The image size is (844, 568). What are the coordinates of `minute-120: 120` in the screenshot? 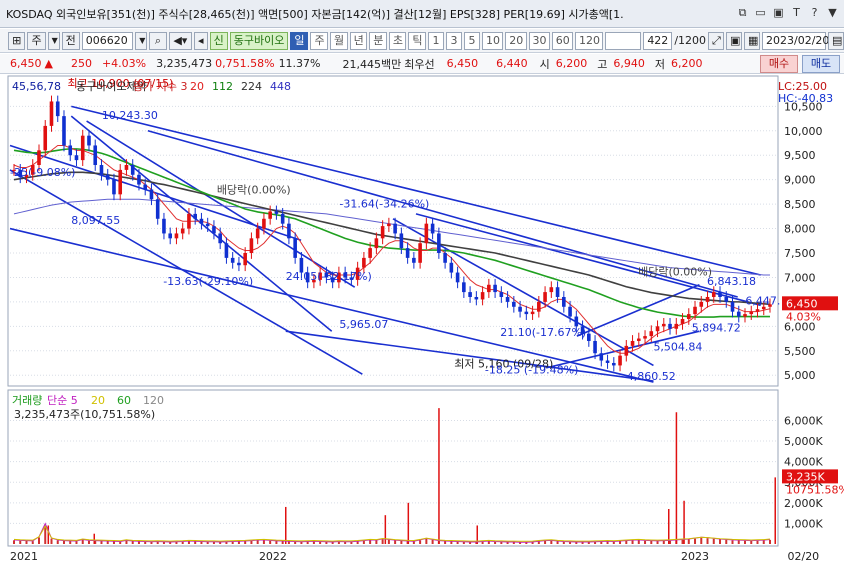 It's located at (589, 40).